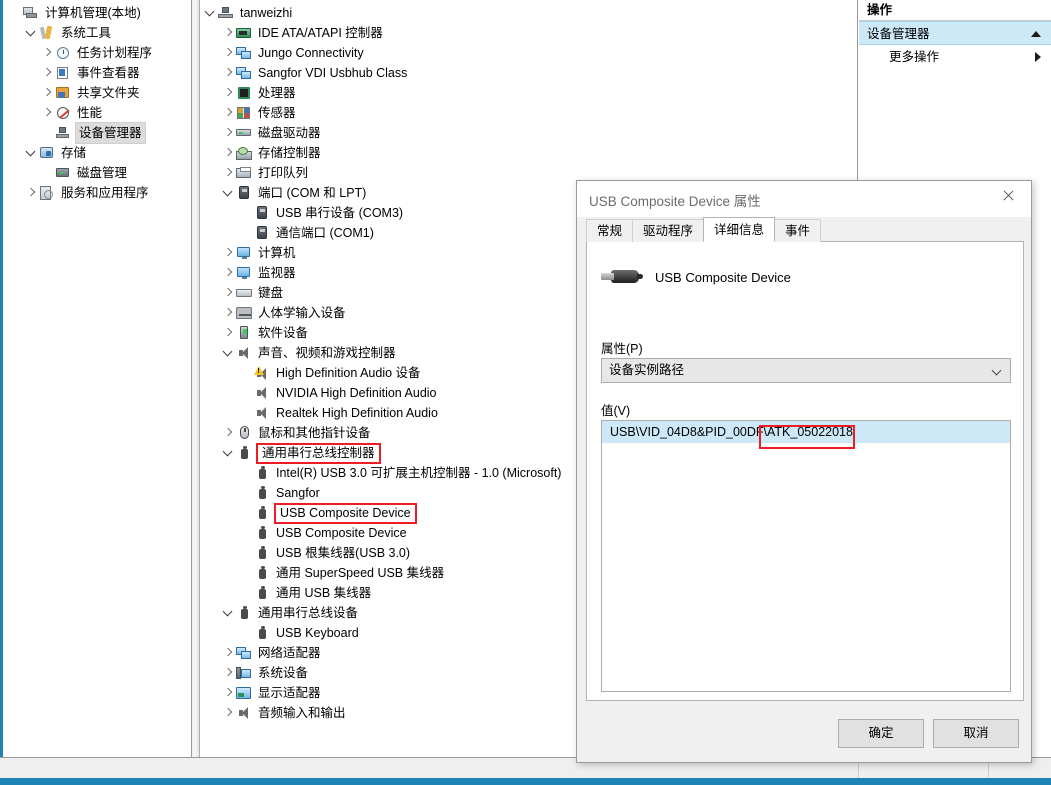 The image size is (1051, 785). I want to click on device-item-label: 软件设备, so click(283, 333).